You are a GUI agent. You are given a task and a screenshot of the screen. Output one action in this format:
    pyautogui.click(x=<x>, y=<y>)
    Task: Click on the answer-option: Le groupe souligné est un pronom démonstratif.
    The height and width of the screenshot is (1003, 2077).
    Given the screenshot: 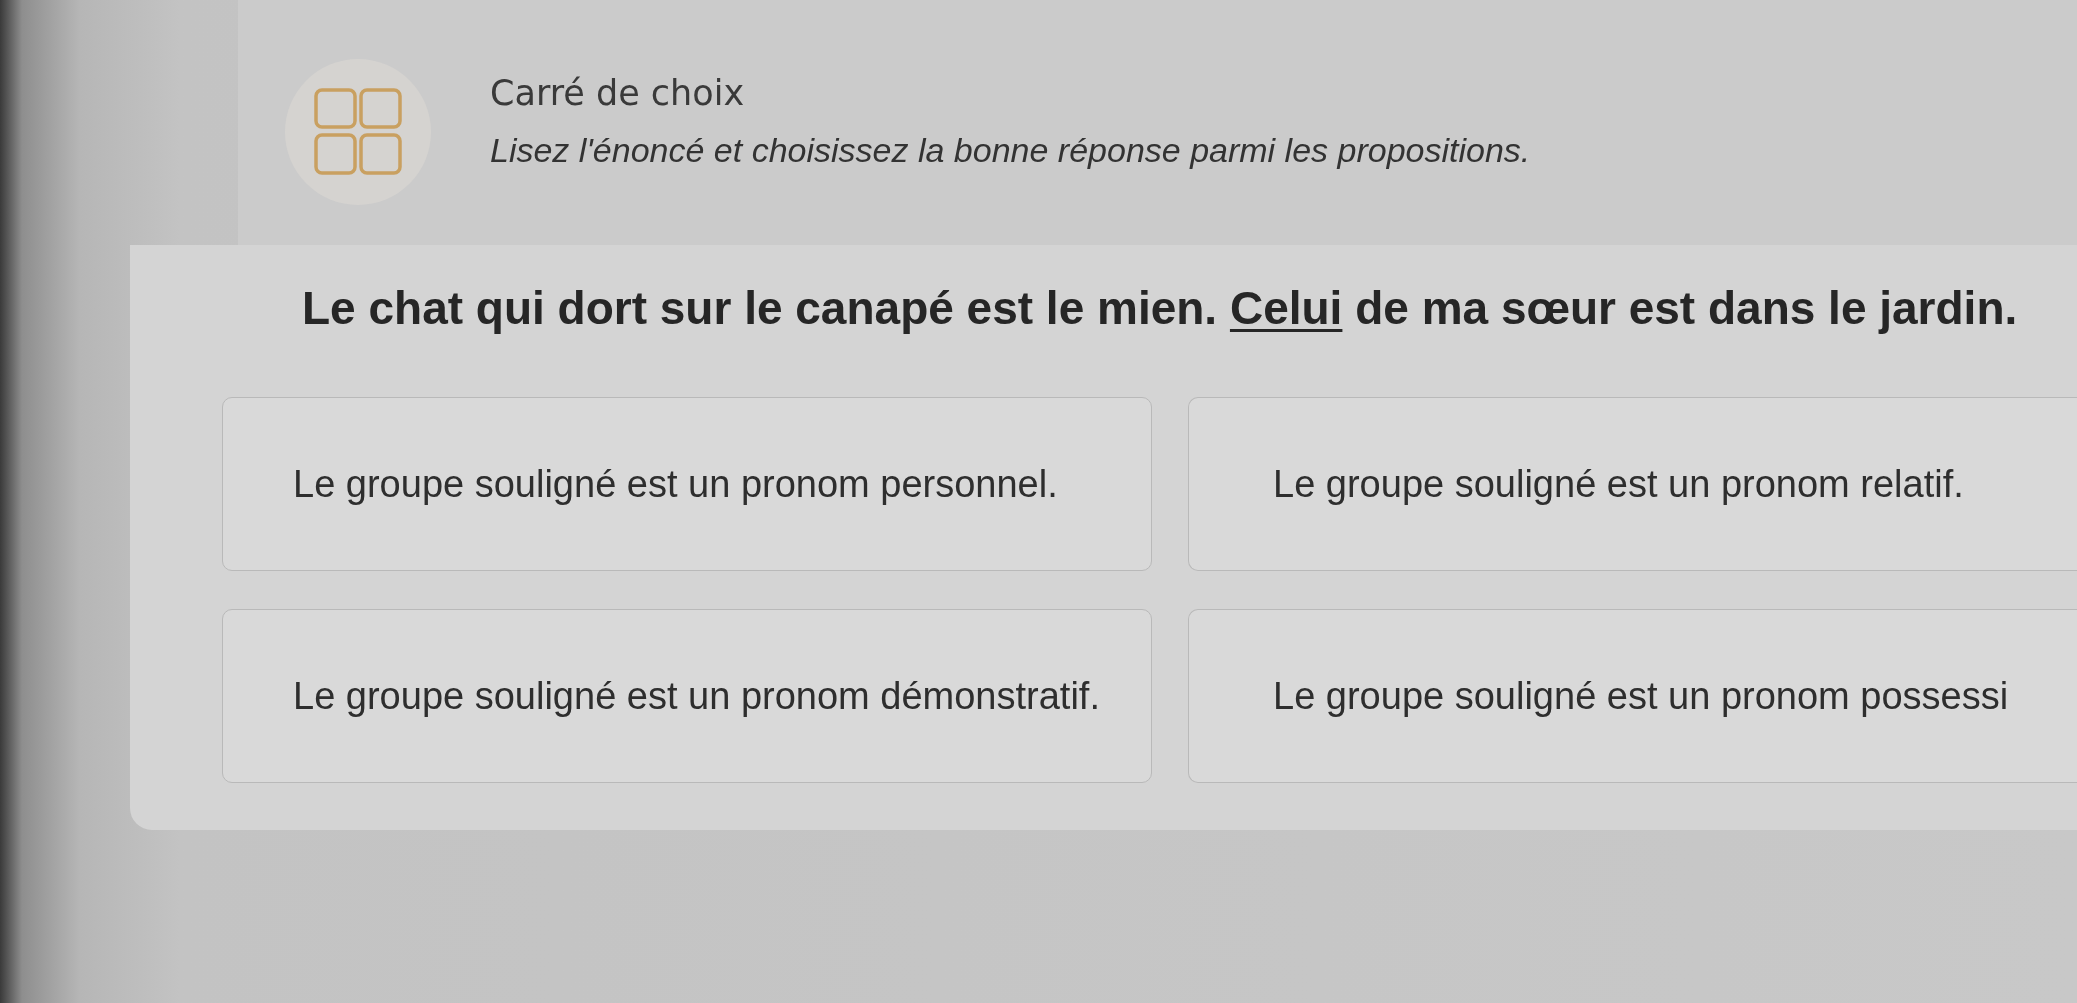 What is the action you would take?
    pyautogui.click(x=687, y=696)
    